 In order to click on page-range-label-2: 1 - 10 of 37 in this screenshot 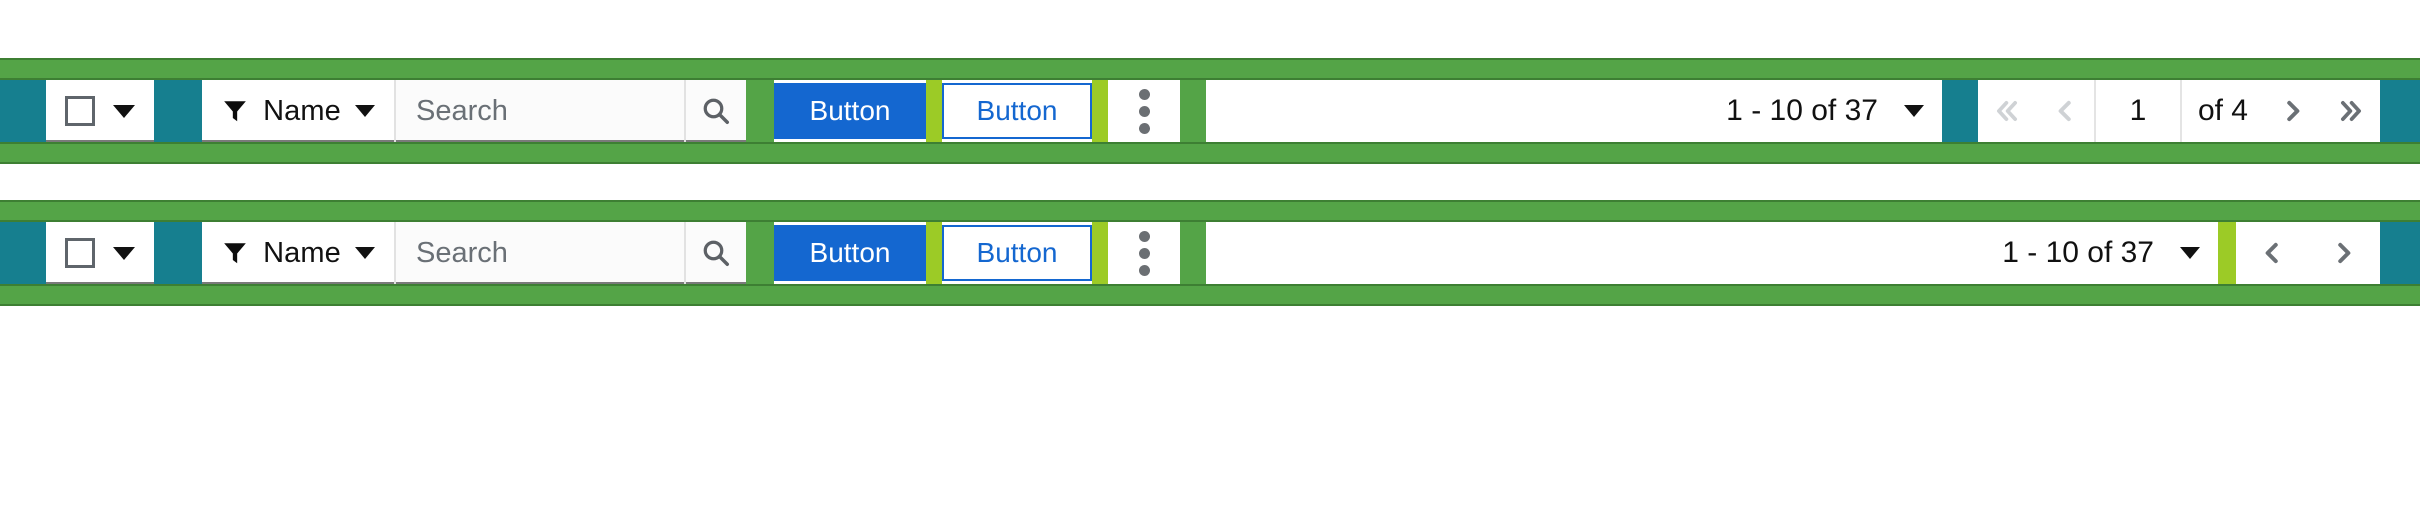, I will do `click(2078, 252)`.